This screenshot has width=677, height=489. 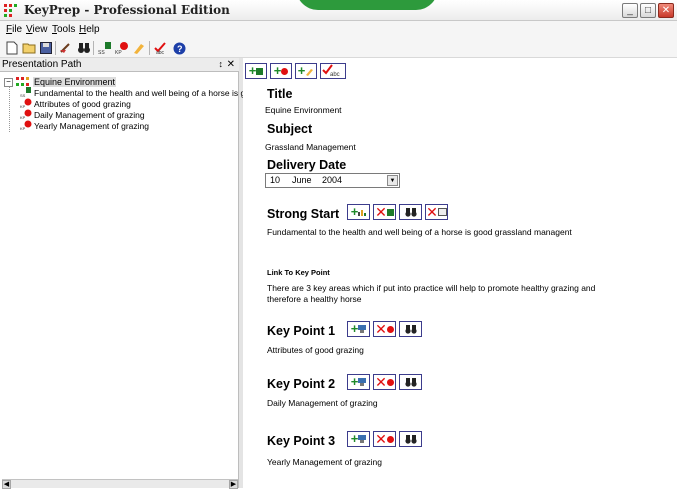 I want to click on svg-text: SS, so click(x=101, y=52).